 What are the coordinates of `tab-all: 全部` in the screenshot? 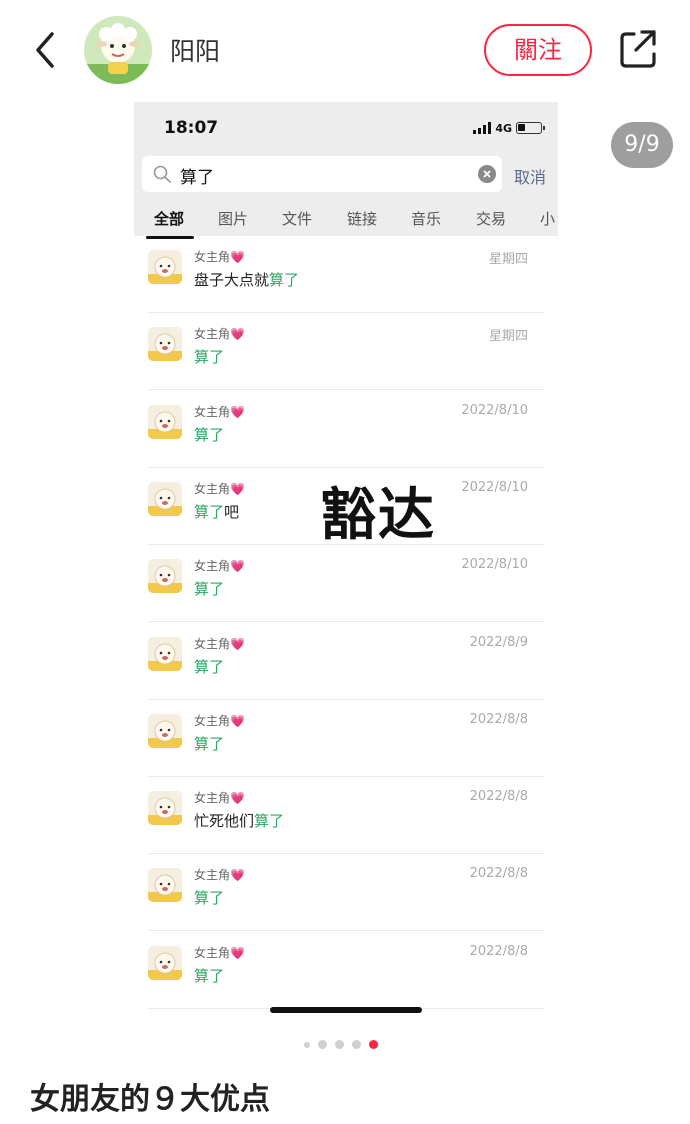 It's located at (169, 219).